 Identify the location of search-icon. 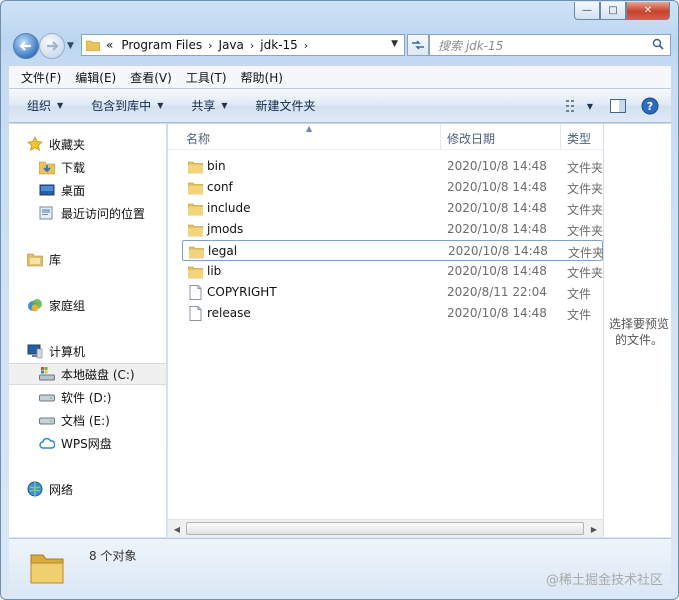
(658, 44).